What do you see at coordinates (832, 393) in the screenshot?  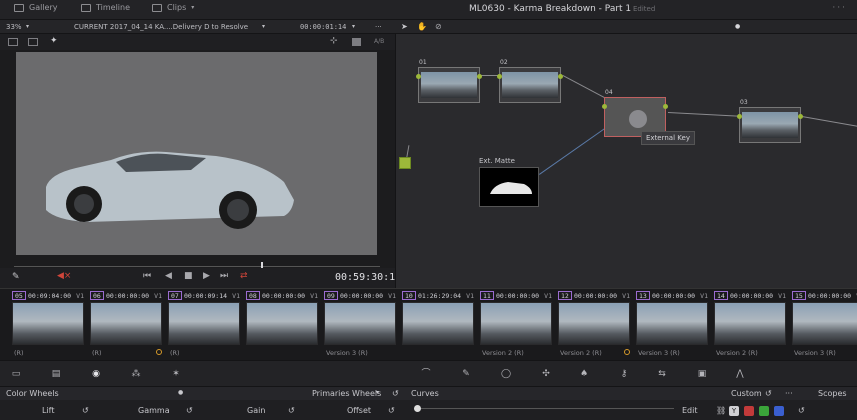 I see `scopes-title: Scopes` at bounding box center [832, 393].